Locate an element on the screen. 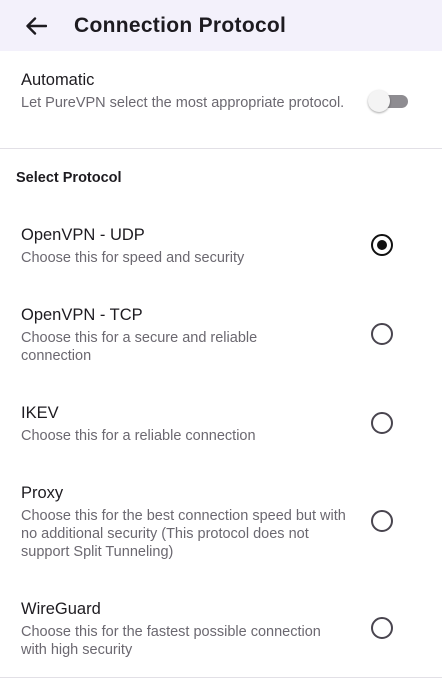 Image resolution: width=442 pixels, height=685 pixels. automatic-toggle is located at coordinates (388, 101).